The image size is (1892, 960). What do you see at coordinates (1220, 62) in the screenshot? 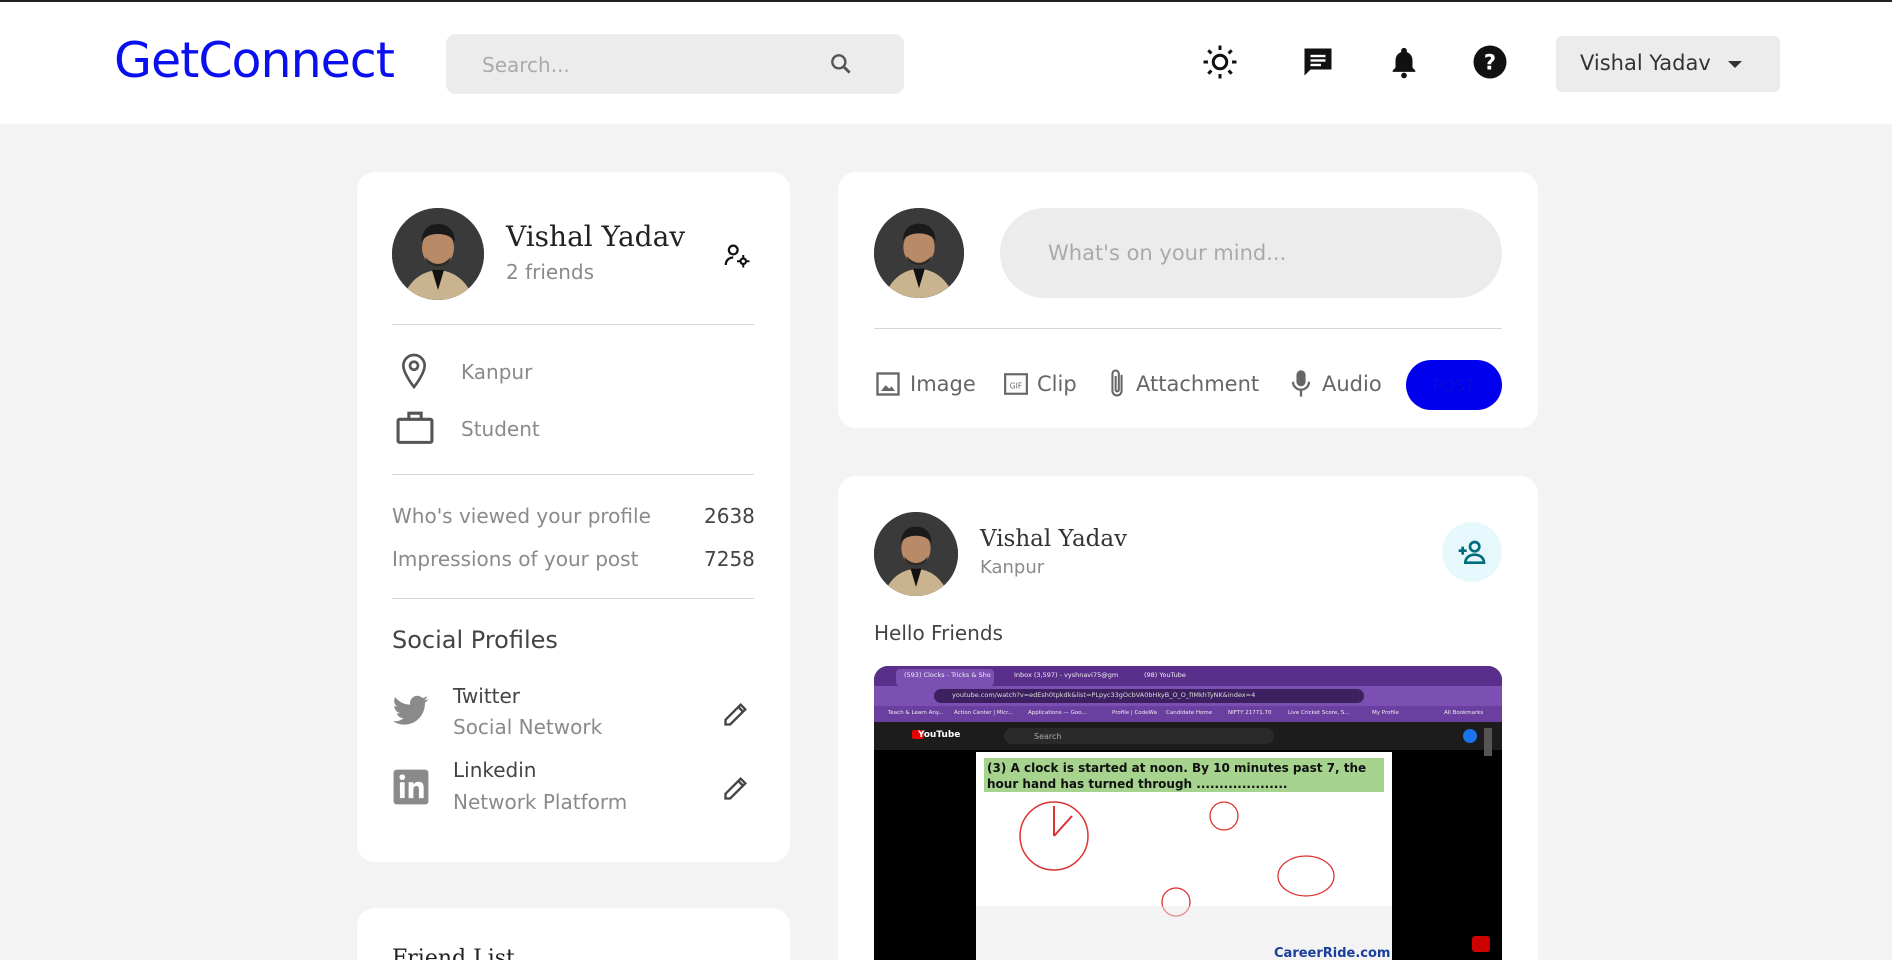
I see `light-mode-icon` at bounding box center [1220, 62].